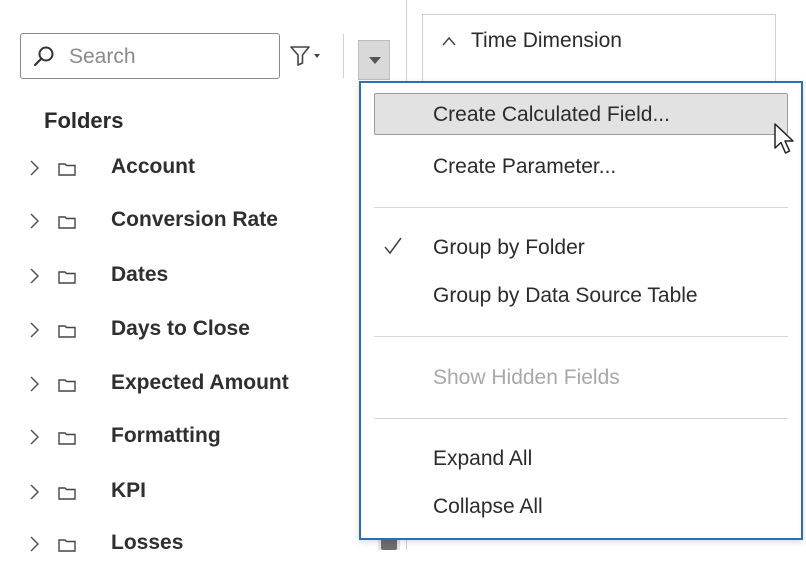 This screenshot has width=806, height=571. I want to click on tree-item-label: Account, so click(153, 166).